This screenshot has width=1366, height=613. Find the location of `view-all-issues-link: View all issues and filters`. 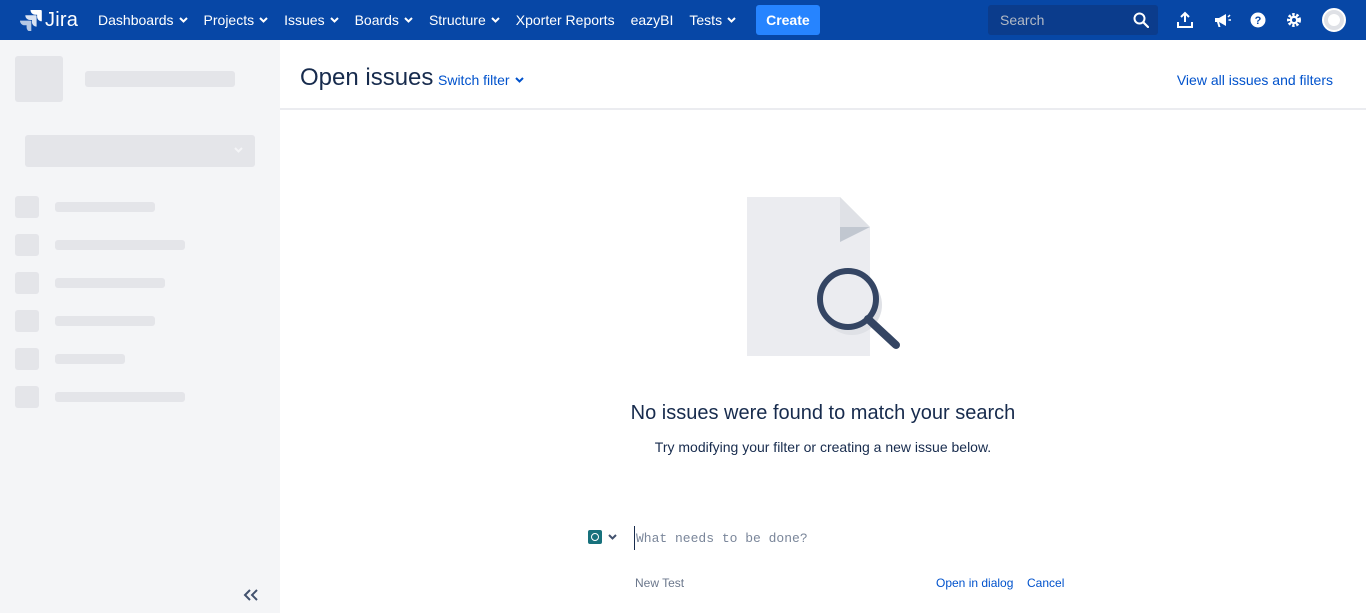

view-all-issues-link: View all issues and filters is located at coordinates (1255, 80).